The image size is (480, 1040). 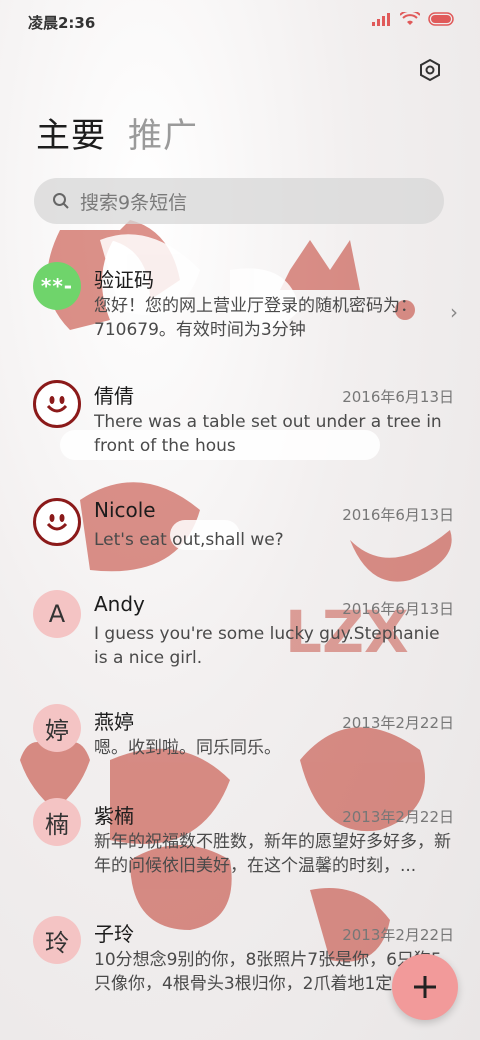 I want to click on avatar: A, so click(x=57, y=614).